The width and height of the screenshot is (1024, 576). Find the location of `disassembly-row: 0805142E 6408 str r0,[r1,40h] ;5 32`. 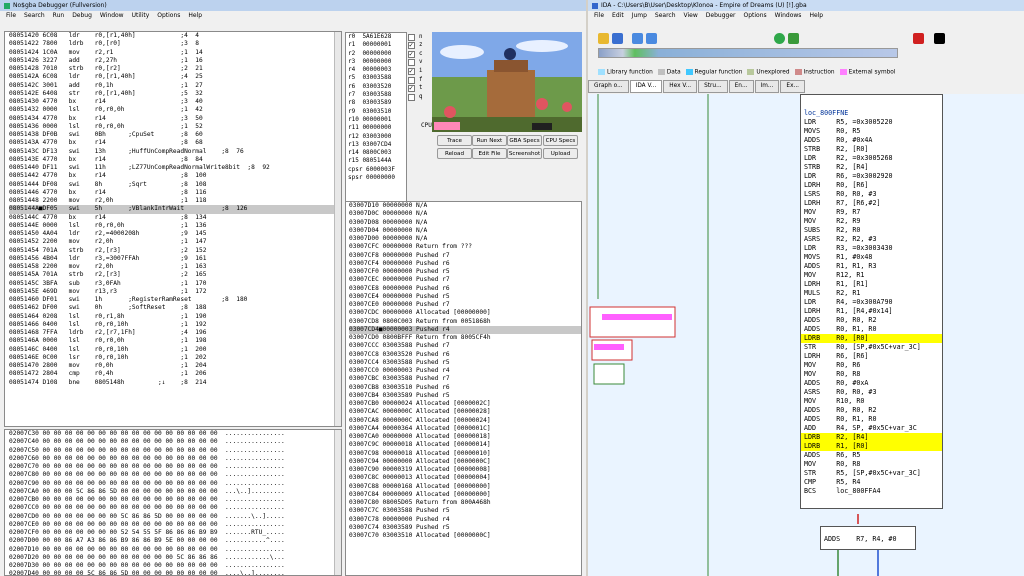

disassembly-row: 0805142E 6408 str r0,[r1,40h] ;5 32 is located at coordinates (175, 94).